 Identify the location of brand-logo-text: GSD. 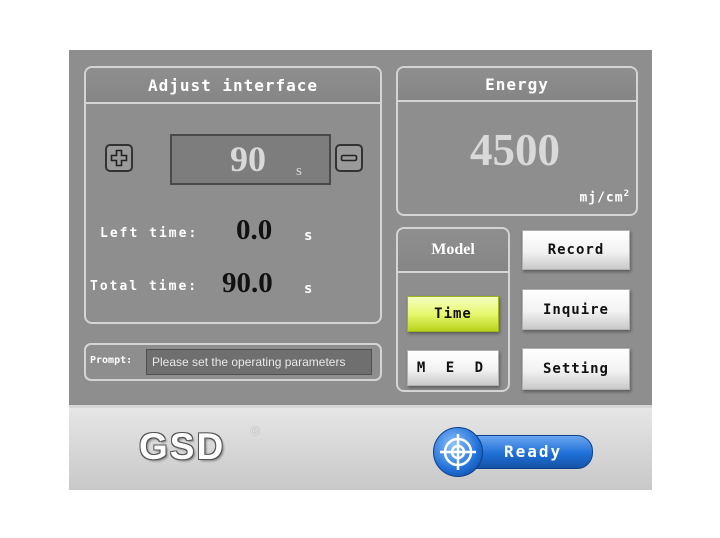
(182, 446).